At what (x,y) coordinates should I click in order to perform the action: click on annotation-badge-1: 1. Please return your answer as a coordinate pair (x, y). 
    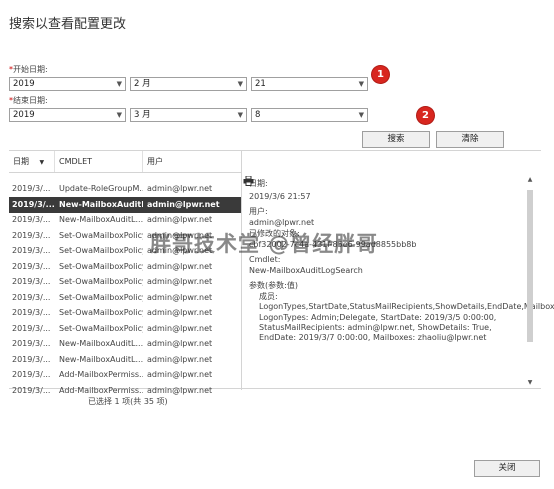
    Looking at the image, I should click on (380, 74).